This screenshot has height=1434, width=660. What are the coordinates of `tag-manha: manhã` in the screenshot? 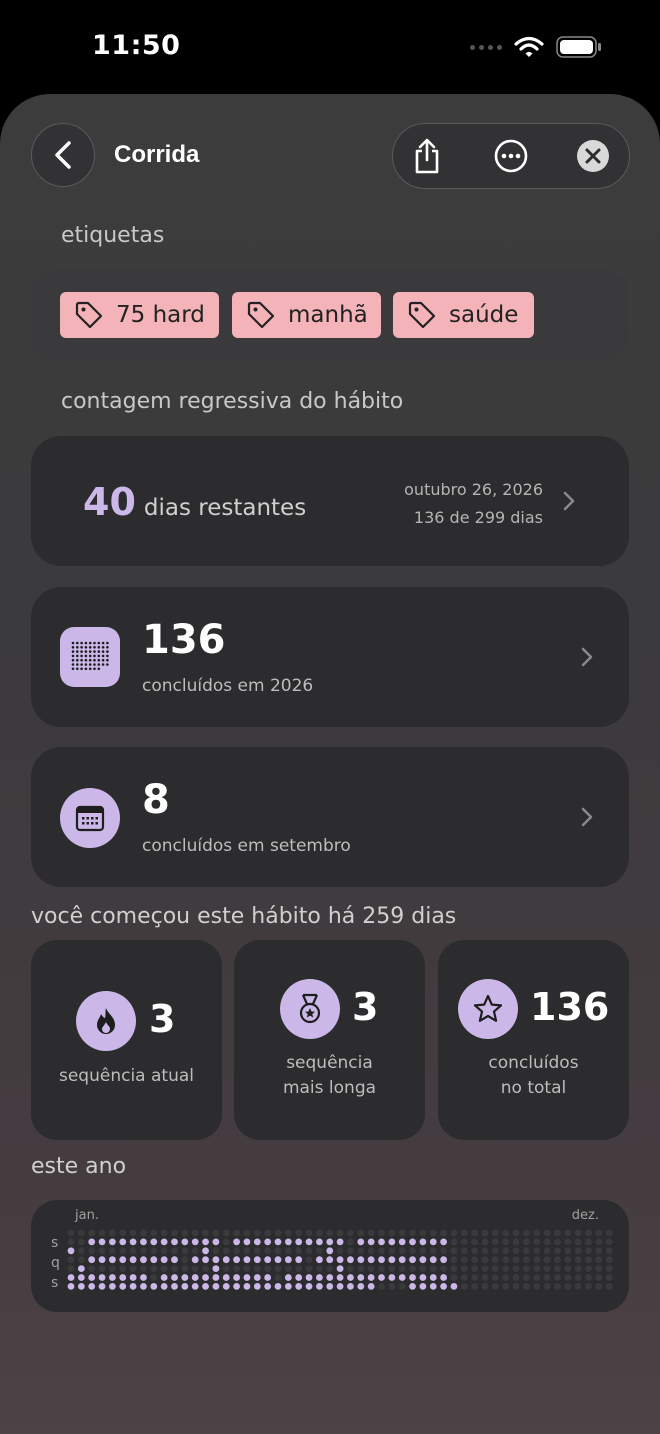 It's located at (306, 315).